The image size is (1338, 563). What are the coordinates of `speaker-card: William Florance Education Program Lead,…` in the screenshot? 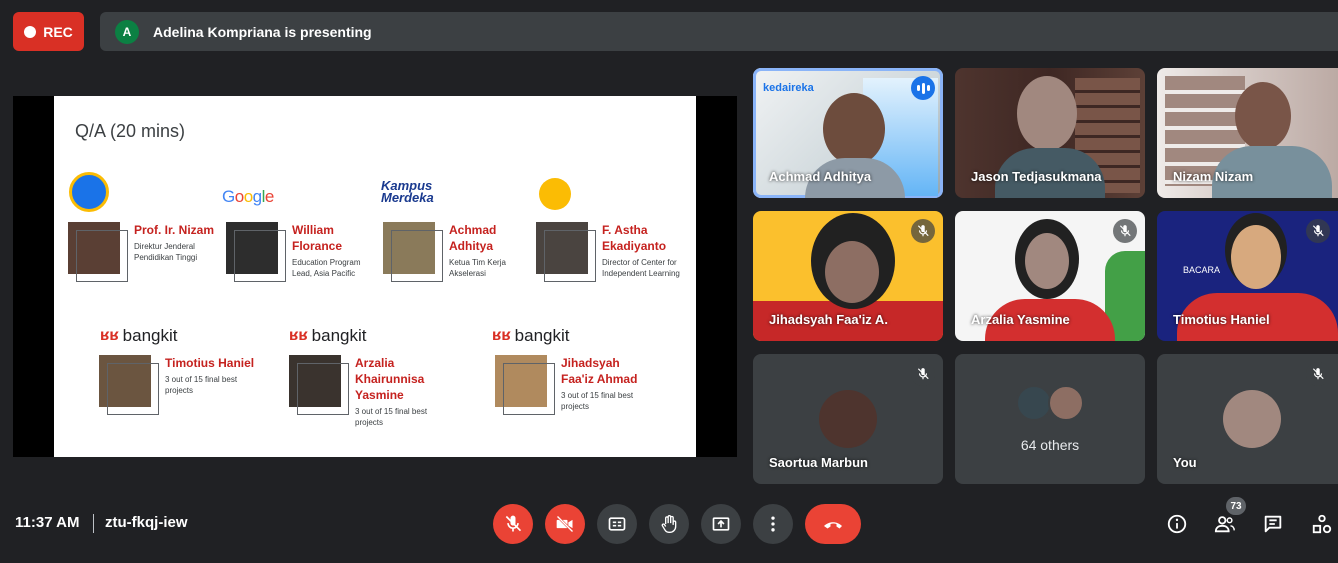 It's located at (304, 252).